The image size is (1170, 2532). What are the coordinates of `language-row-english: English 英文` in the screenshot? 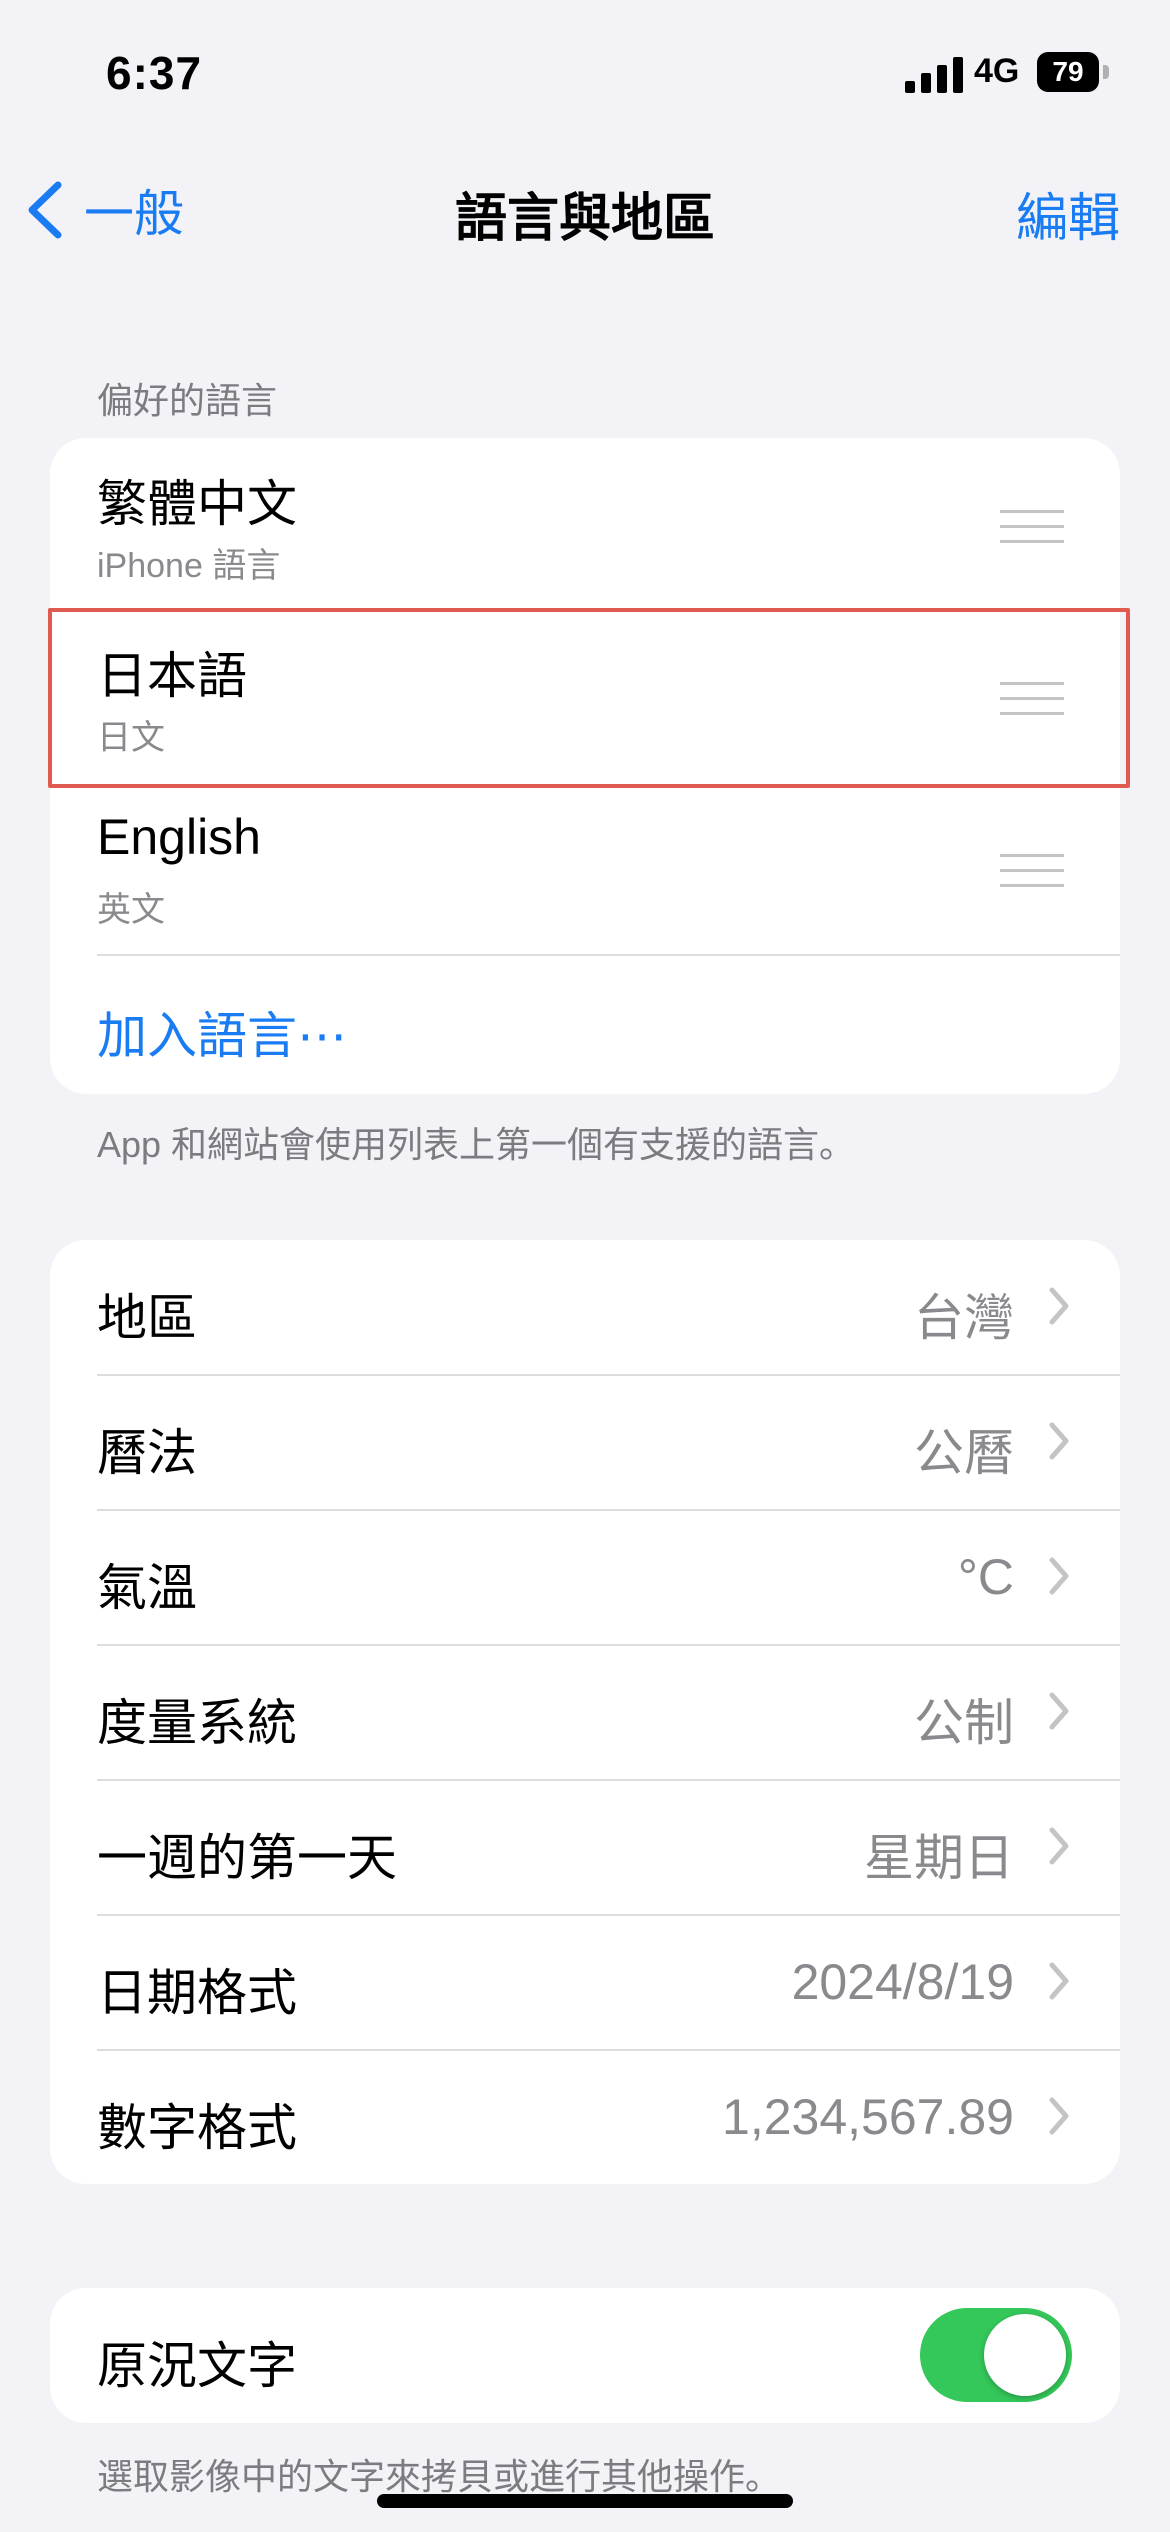 It's located at (585, 868).